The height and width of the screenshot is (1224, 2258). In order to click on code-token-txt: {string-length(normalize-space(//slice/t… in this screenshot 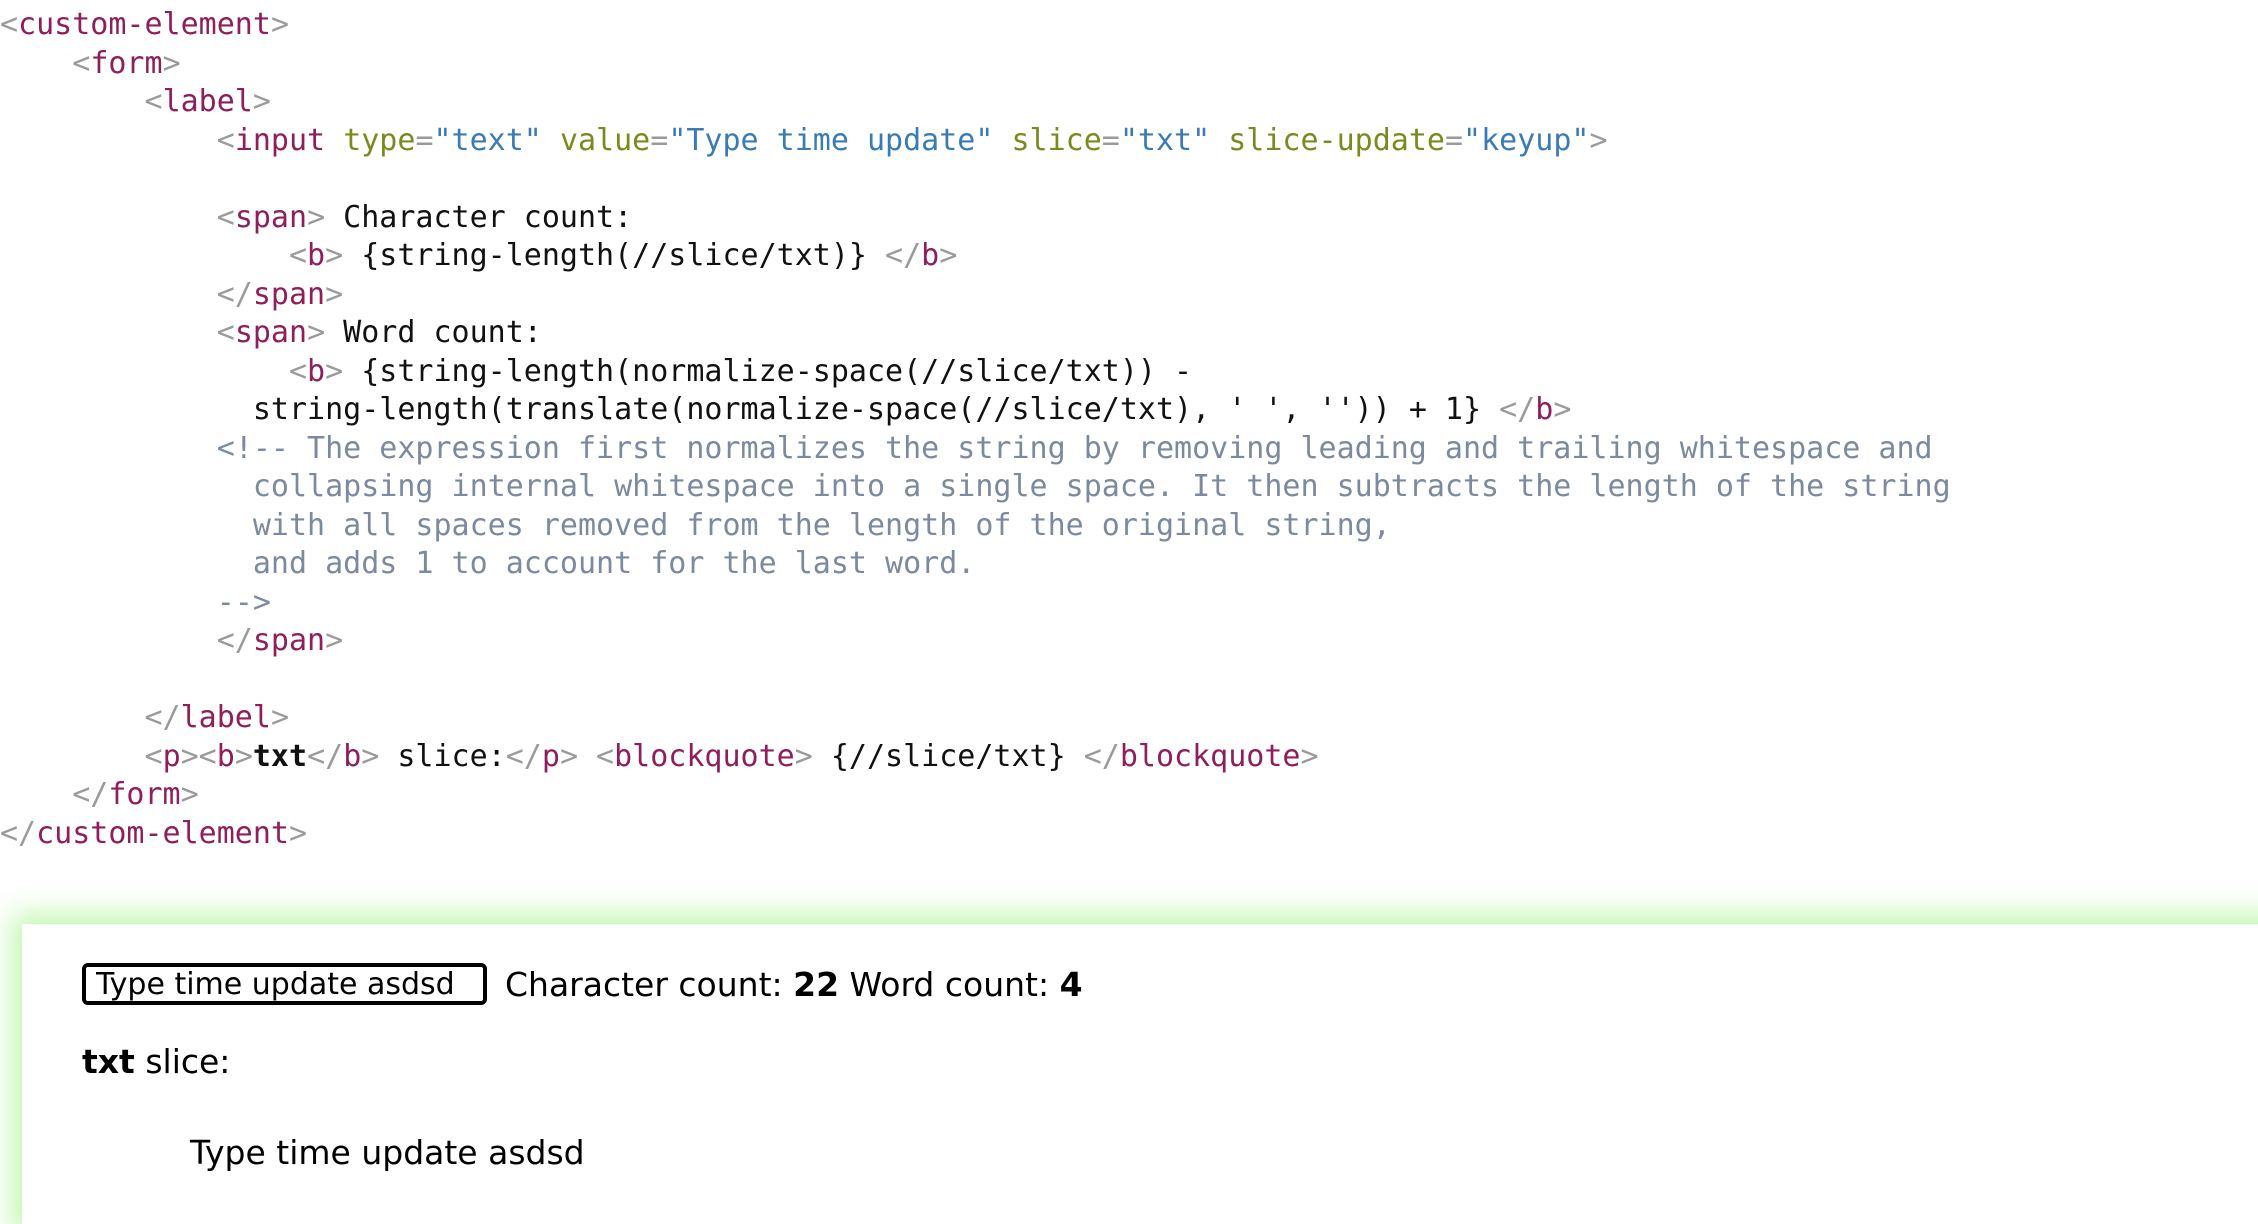, I will do `click(768, 371)`.